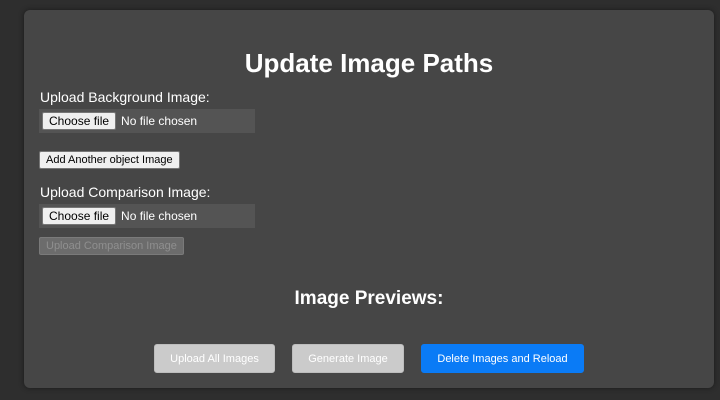  I want to click on background-file-status: No file chosen, so click(159, 121).